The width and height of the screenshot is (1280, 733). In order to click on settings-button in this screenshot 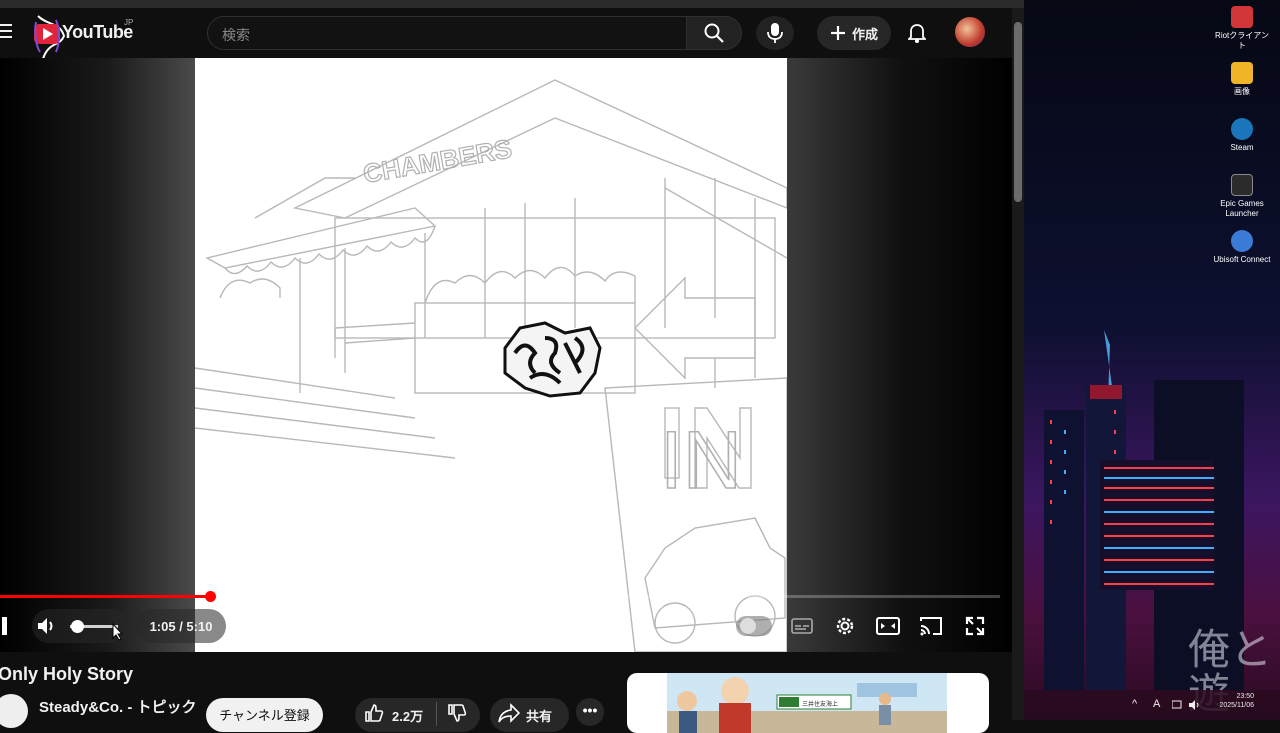, I will do `click(845, 626)`.